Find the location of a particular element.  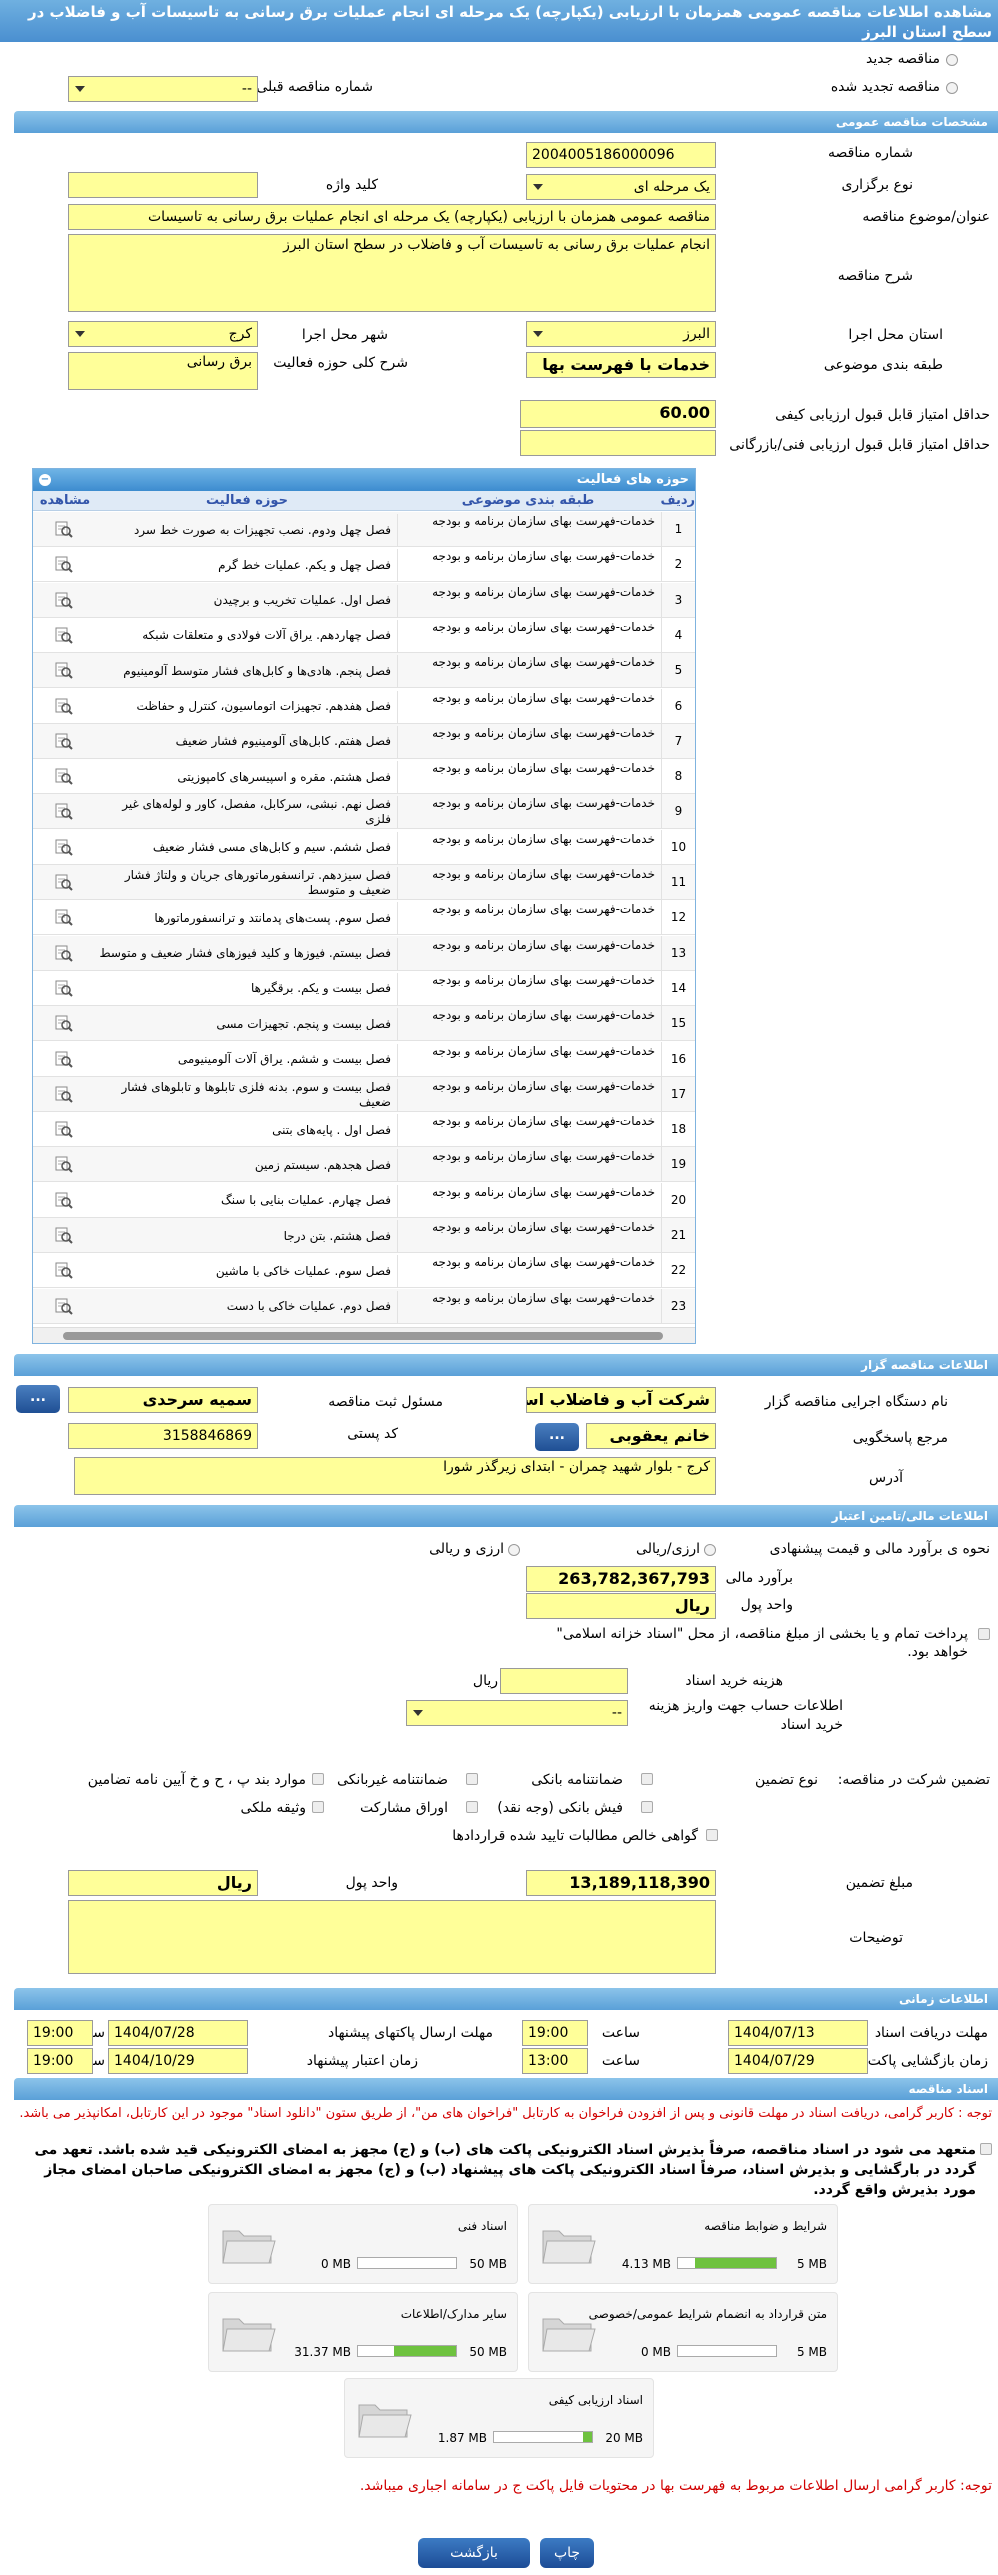

rial-radio is located at coordinates (710, 1550).